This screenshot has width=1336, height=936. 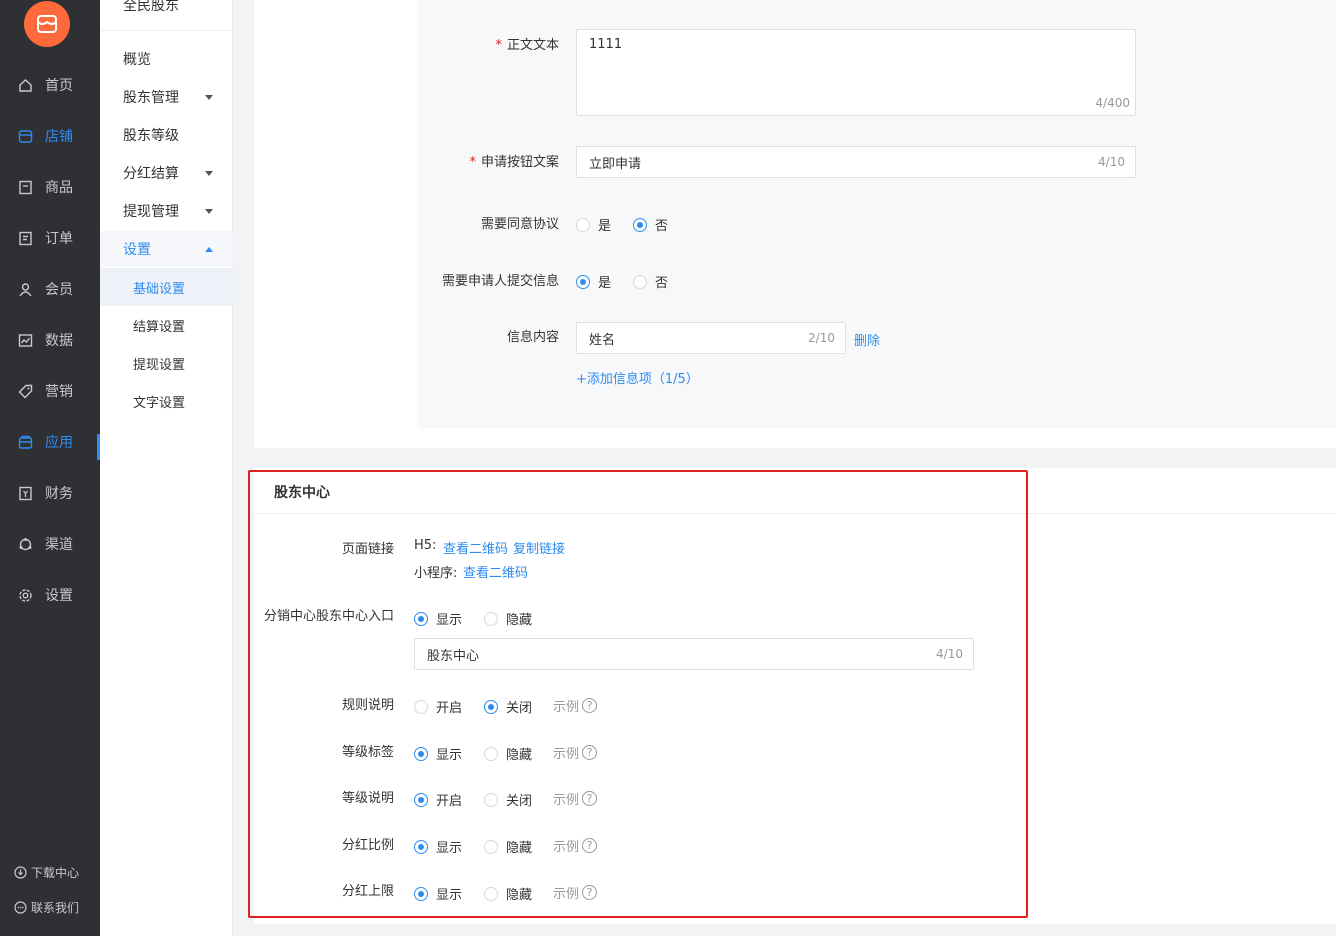 What do you see at coordinates (59, 545) in the screenshot?
I see `nav-item-label: 渠道` at bounding box center [59, 545].